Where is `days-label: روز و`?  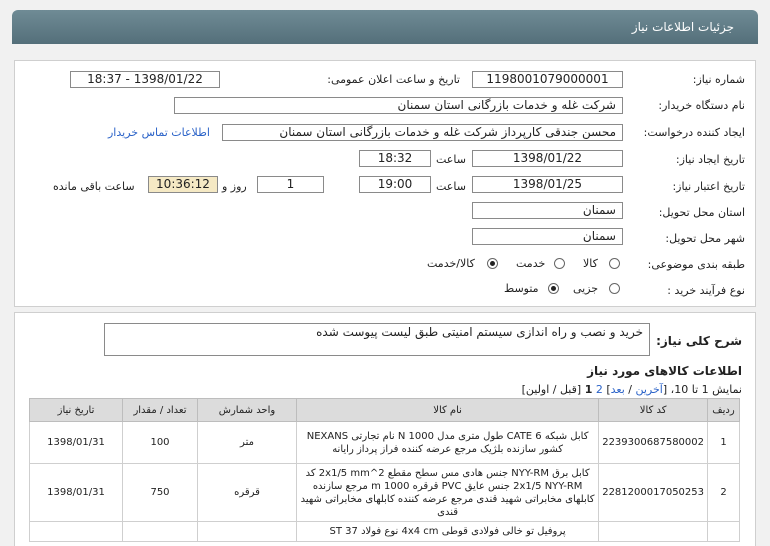 days-label: روز و is located at coordinates (234, 186).